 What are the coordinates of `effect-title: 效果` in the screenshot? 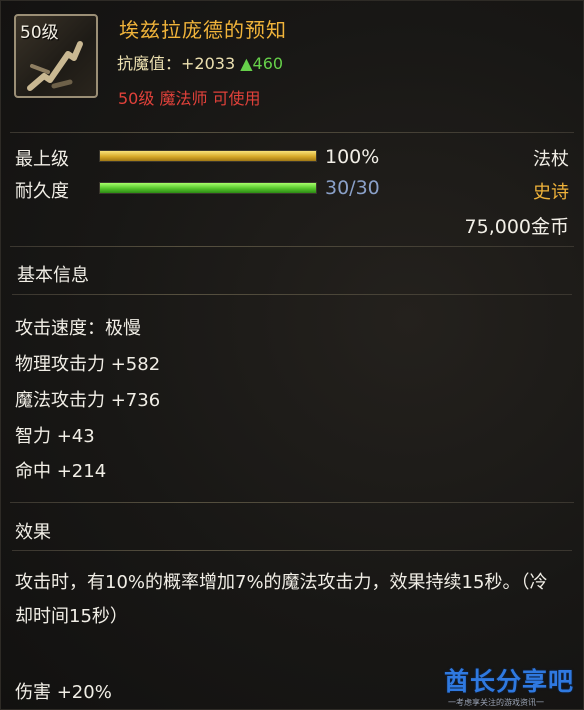 It's located at (33, 532).